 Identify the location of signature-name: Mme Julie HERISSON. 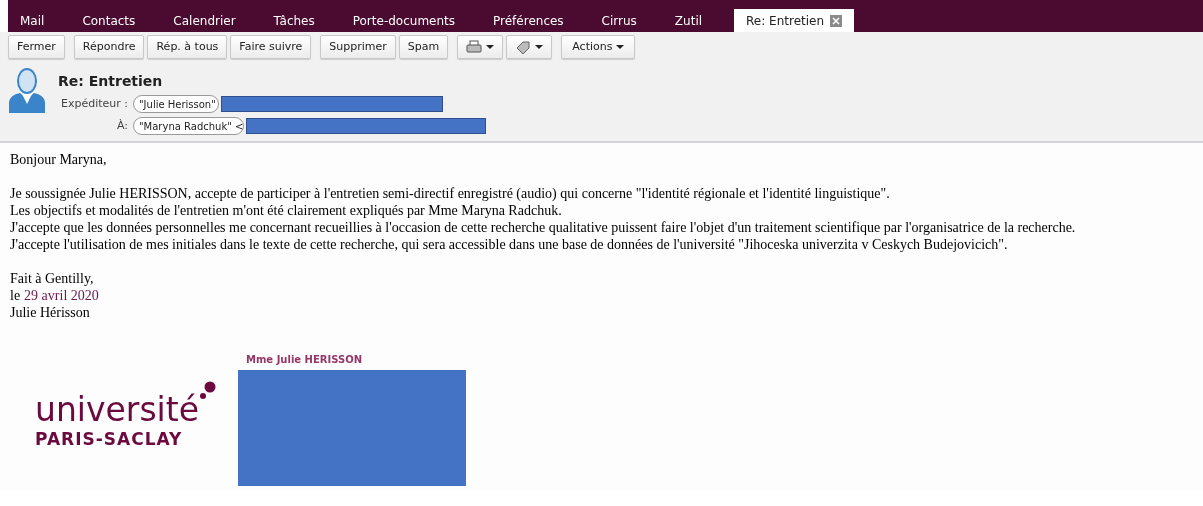
(304, 359).